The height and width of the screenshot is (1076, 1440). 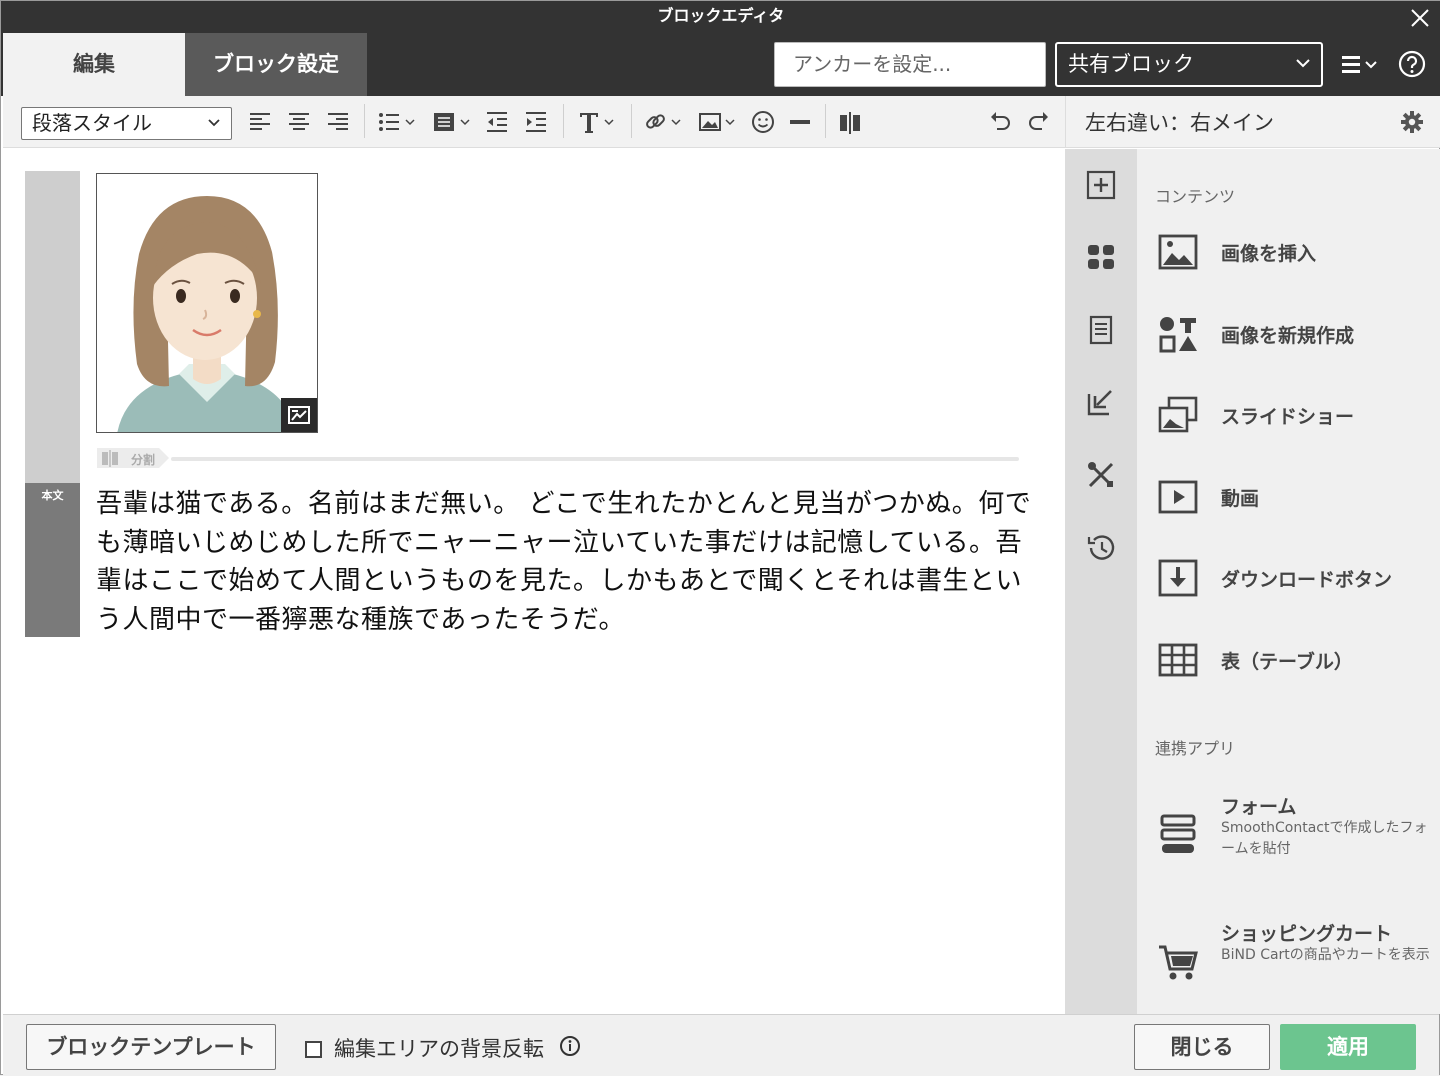 What do you see at coordinates (1325, 955) in the screenshot?
I see `shopping-cart-description: BiND Cartの商品やカートを表示` at bounding box center [1325, 955].